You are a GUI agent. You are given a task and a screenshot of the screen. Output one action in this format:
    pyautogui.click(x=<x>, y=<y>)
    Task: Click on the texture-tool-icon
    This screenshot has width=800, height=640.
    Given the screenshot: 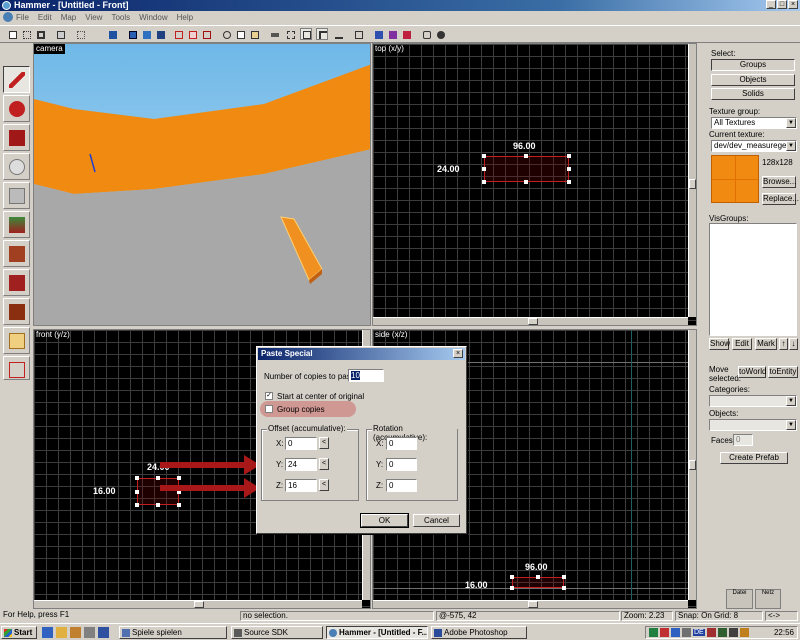 What is the action you would take?
    pyautogui.click(x=16, y=224)
    